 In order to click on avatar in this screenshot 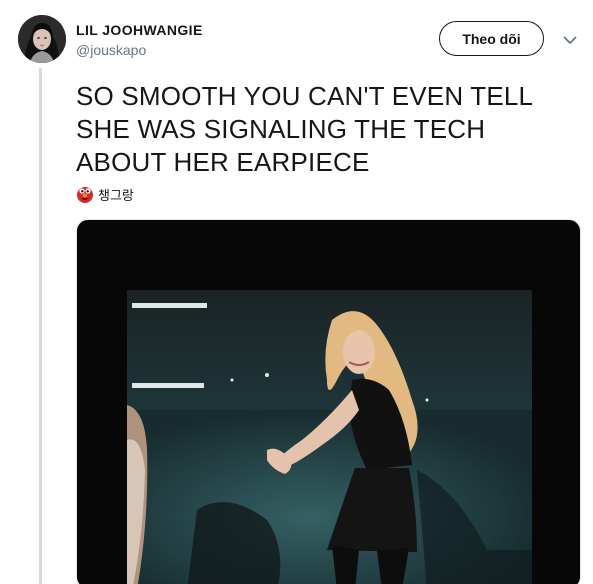, I will do `click(42, 39)`.